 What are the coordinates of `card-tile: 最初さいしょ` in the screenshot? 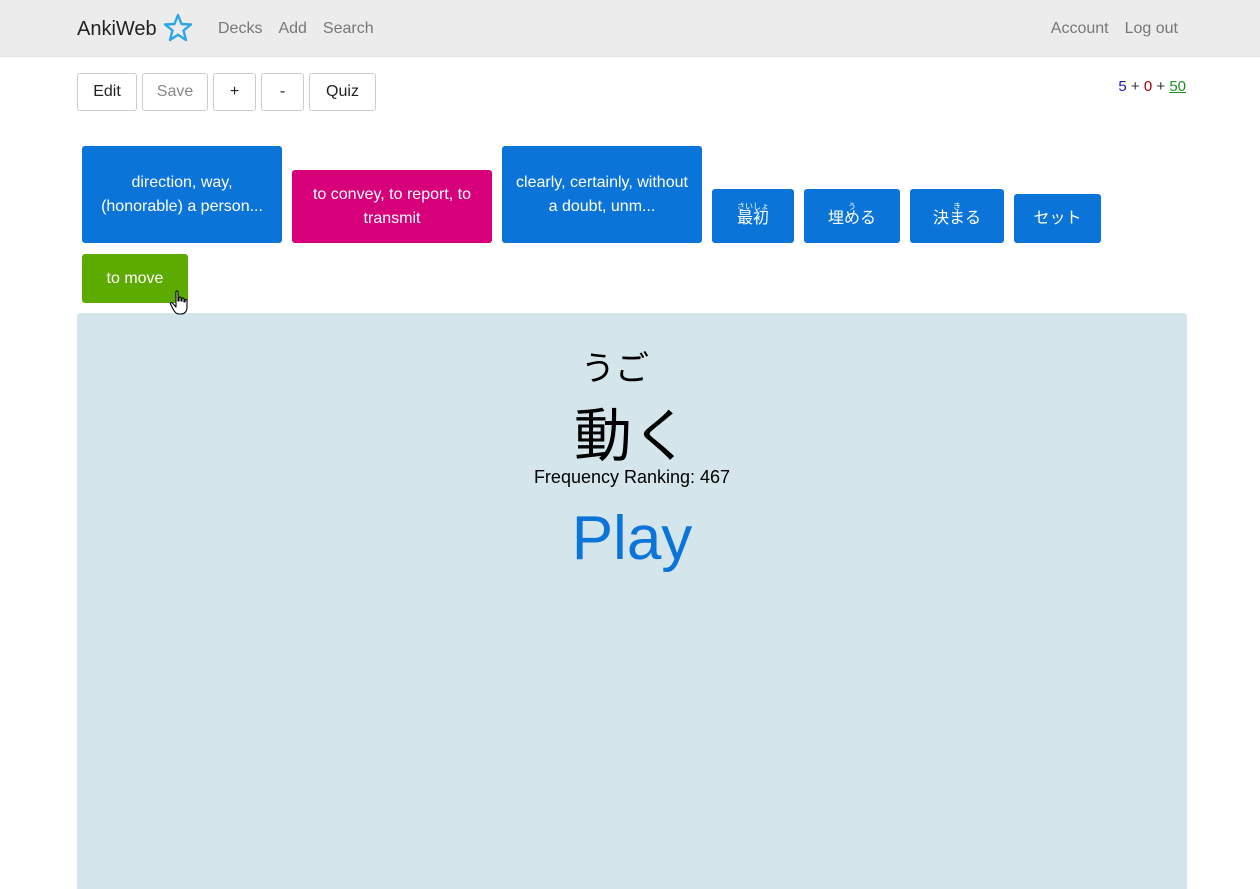 It's located at (753, 216).